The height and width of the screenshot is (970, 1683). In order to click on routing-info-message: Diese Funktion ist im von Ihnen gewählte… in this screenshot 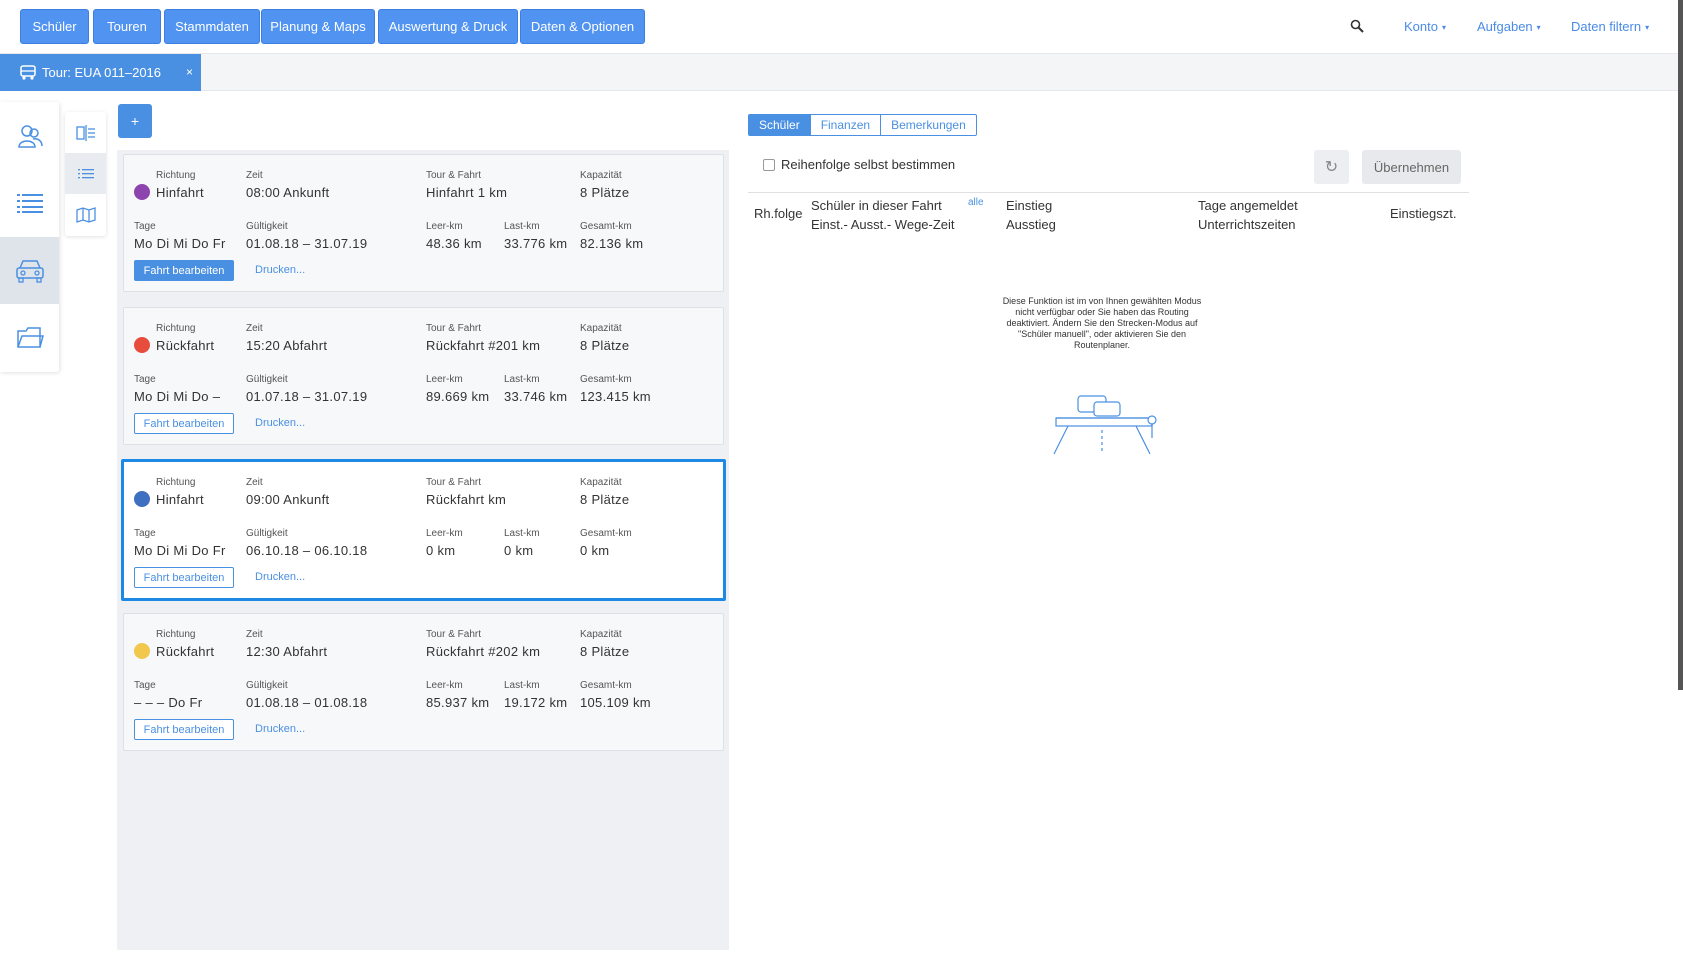, I will do `click(1102, 323)`.